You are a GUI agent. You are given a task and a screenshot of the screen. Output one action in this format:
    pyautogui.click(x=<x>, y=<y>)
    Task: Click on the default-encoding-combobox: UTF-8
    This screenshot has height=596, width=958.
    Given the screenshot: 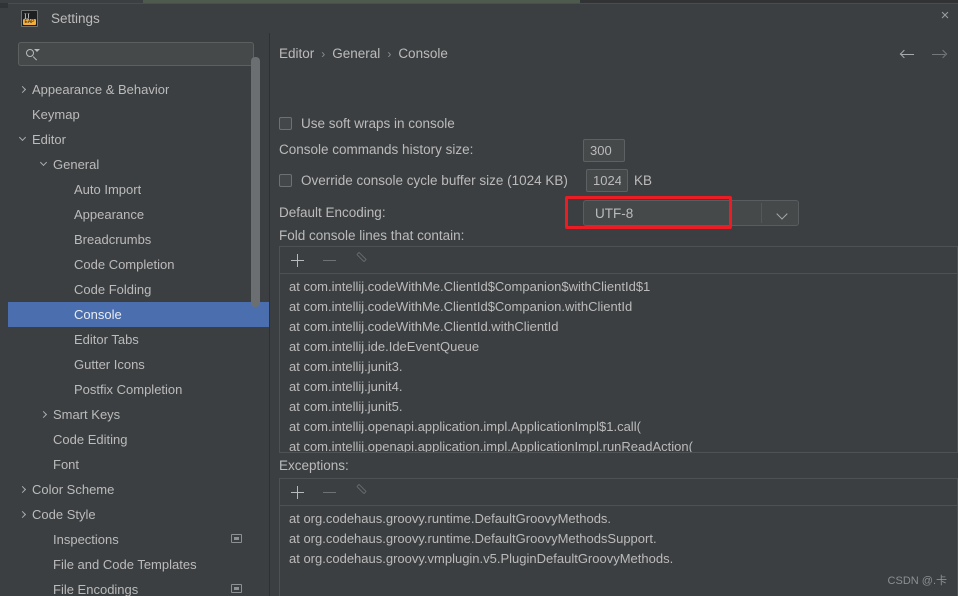 What is the action you would take?
    pyautogui.click(x=691, y=213)
    